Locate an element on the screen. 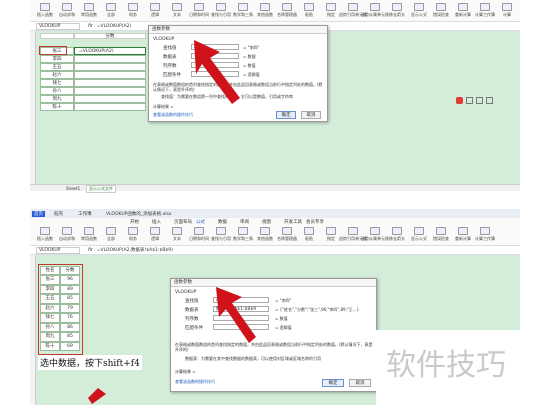  sheet-tab-active: 显示公式文件 is located at coordinates (101, 189).